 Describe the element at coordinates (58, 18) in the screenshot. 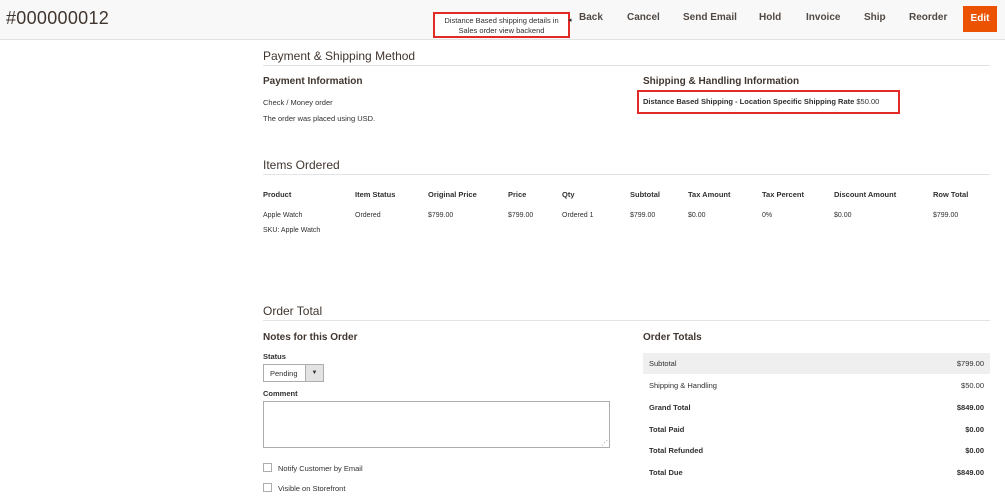

I see `order-id-title: #000000012` at that location.